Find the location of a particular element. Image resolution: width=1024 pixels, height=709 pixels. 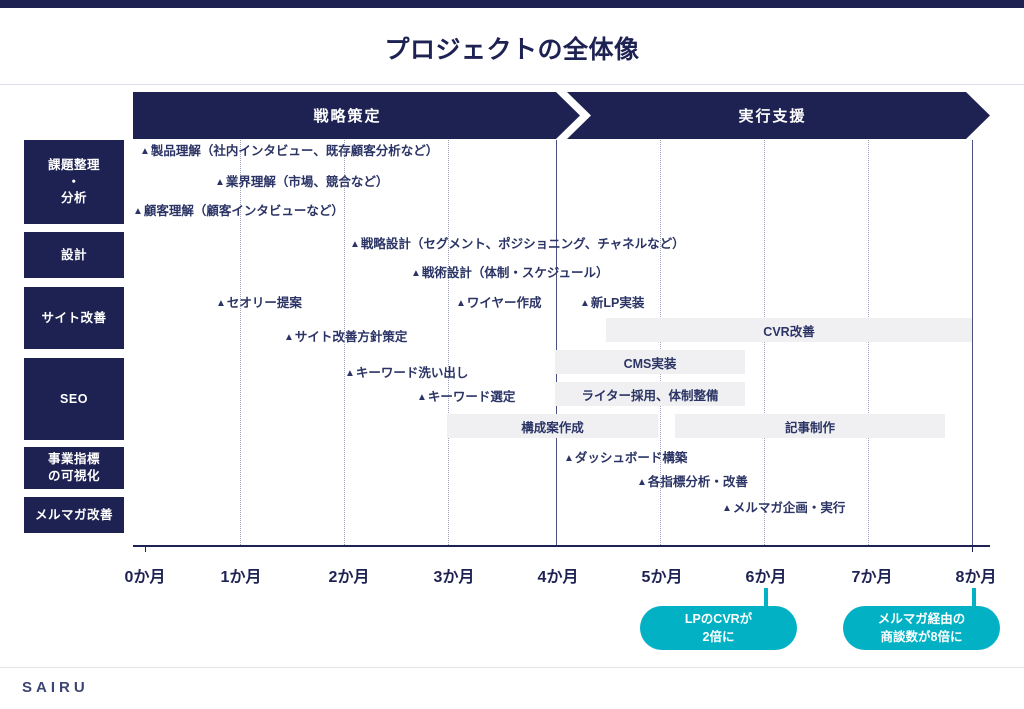

milestone-keyword-listing: ▲キーワード洗い出し is located at coordinates (406, 373).